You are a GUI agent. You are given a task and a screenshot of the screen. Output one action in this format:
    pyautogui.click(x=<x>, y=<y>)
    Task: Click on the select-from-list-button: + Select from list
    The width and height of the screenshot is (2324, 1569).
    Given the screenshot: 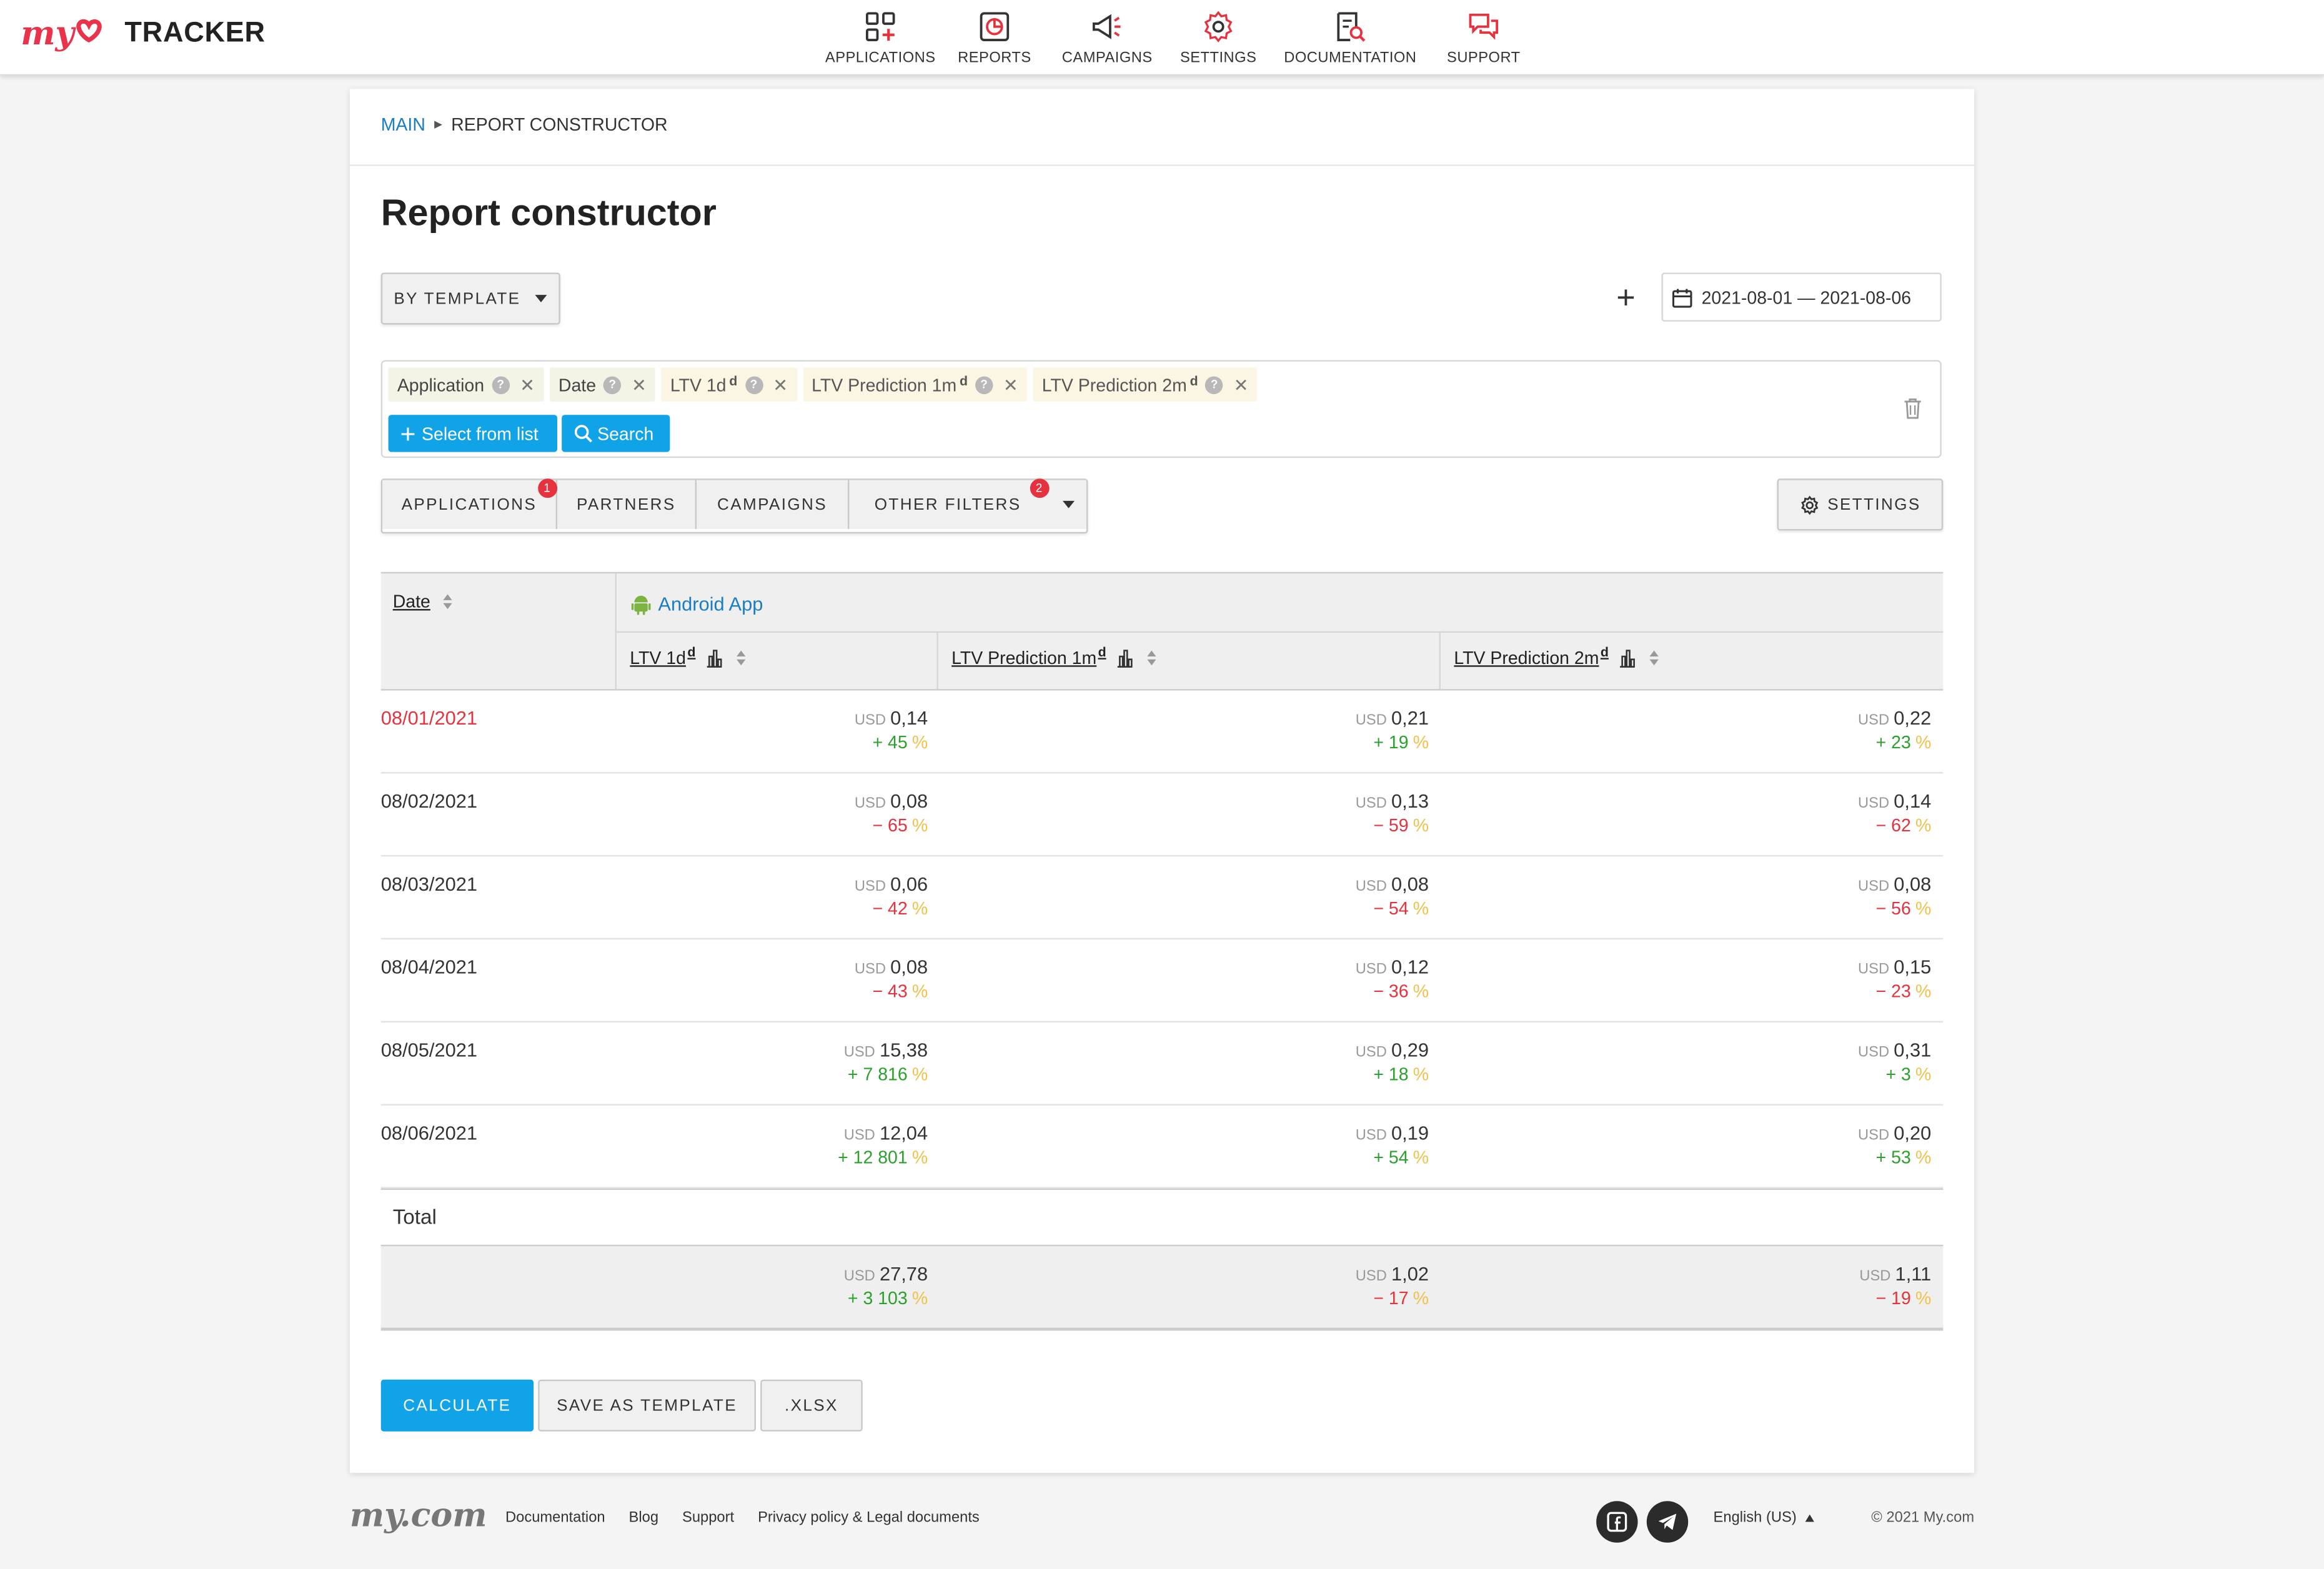 What is the action you would take?
    pyautogui.click(x=473, y=434)
    